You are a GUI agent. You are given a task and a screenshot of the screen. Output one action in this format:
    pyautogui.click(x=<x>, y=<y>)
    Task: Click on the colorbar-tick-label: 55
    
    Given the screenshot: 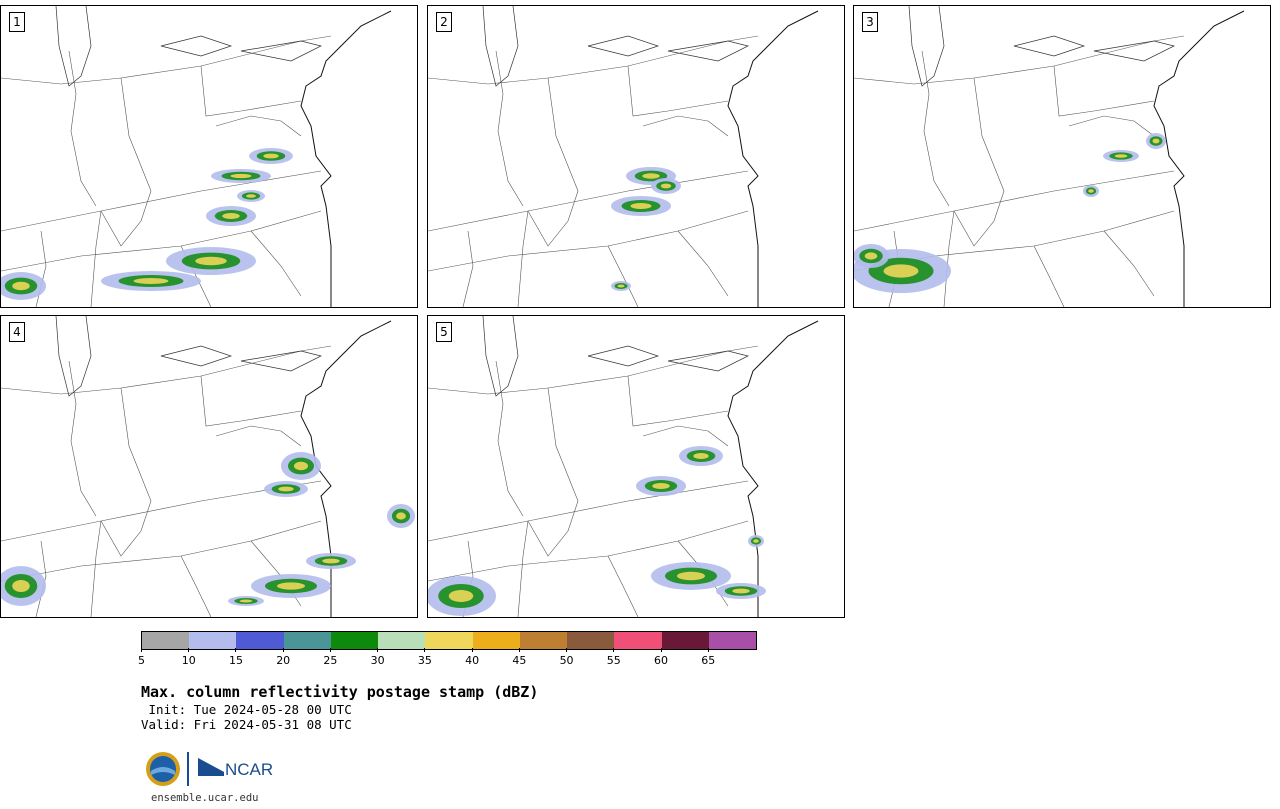 What is the action you would take?
    pyautogui.click(x=613, y=660)
    